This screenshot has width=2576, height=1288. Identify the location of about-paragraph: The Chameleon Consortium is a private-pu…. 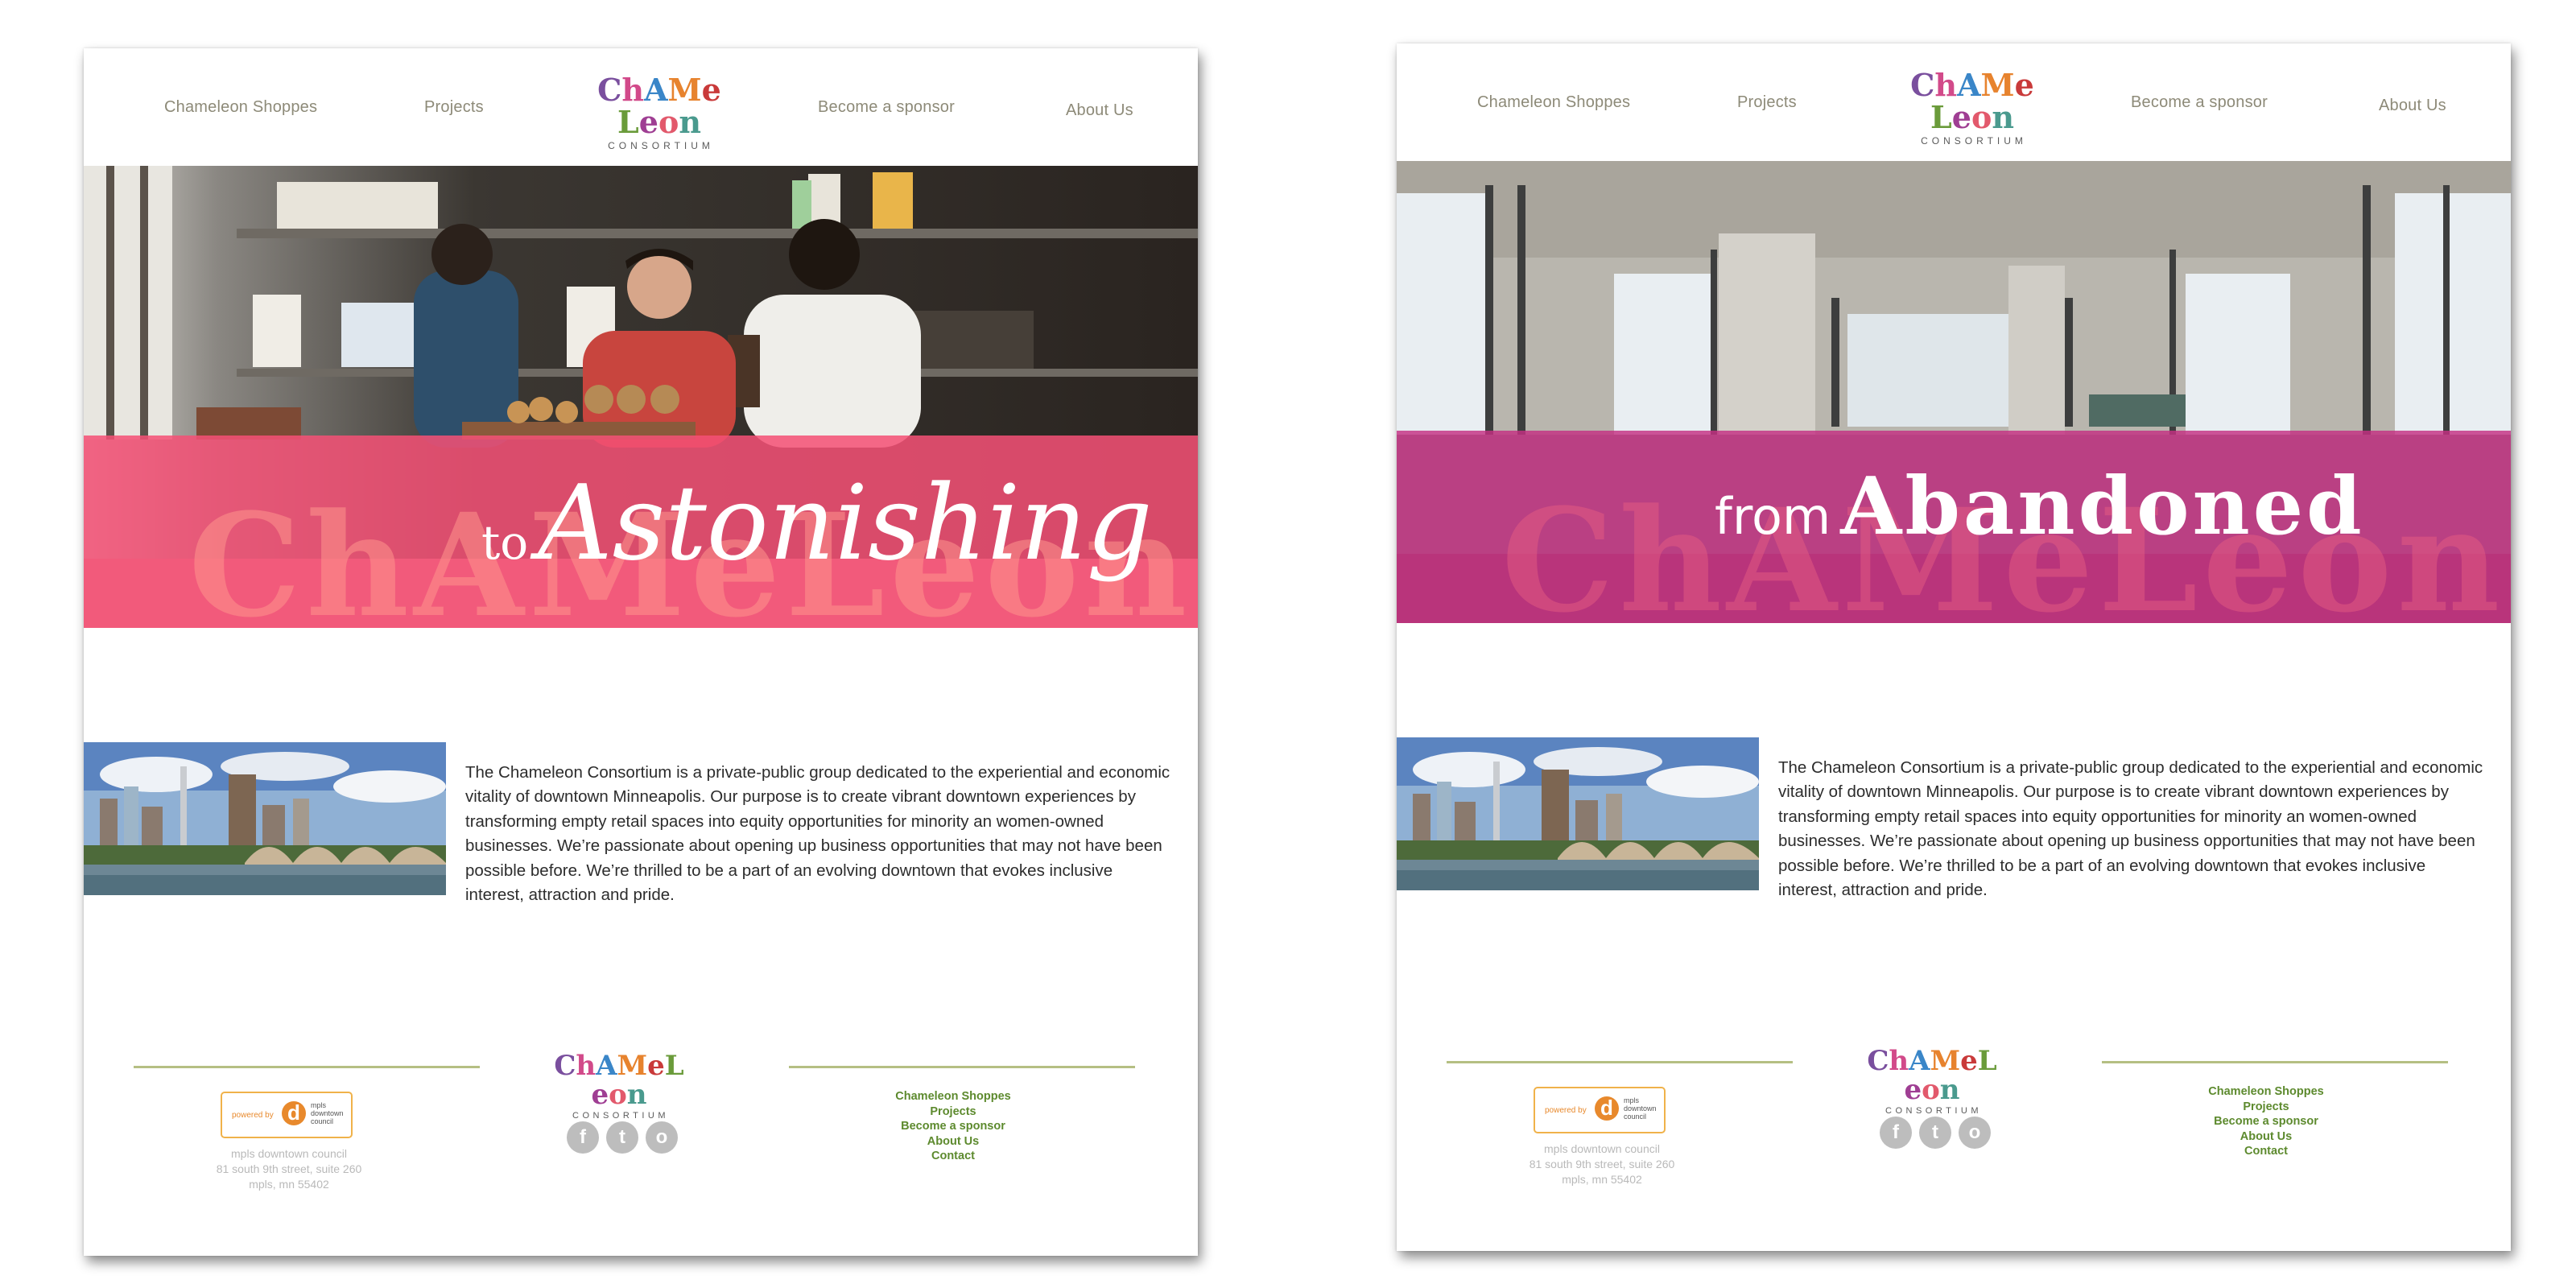
(817, 833).